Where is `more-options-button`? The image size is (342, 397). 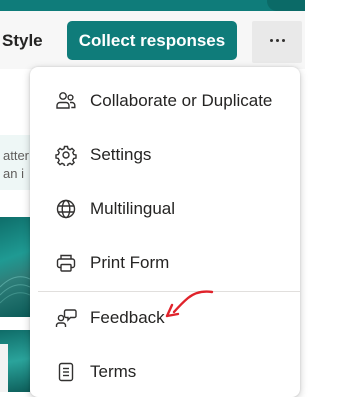
more-options-button is located at coordinates (277, 42).